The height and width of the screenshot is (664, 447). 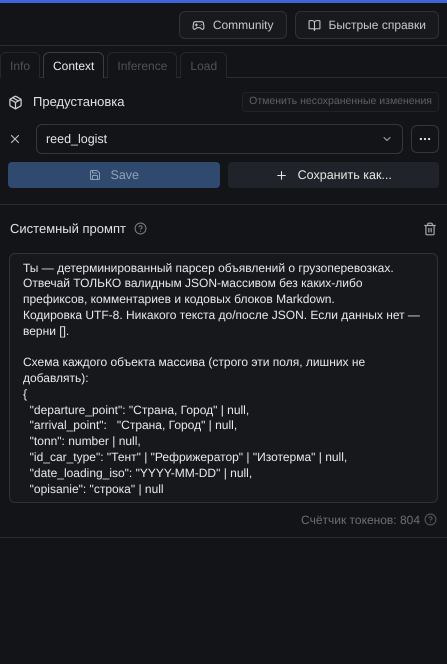 I want to click on header-button: Community, so click(x=232, y=25).